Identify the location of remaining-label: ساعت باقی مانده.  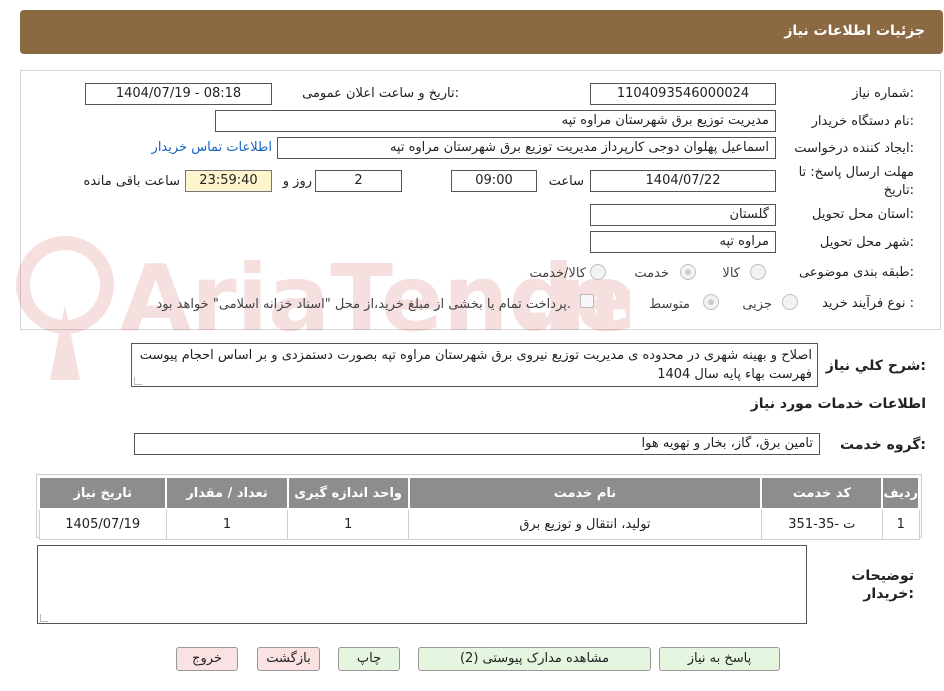
(131, 181).